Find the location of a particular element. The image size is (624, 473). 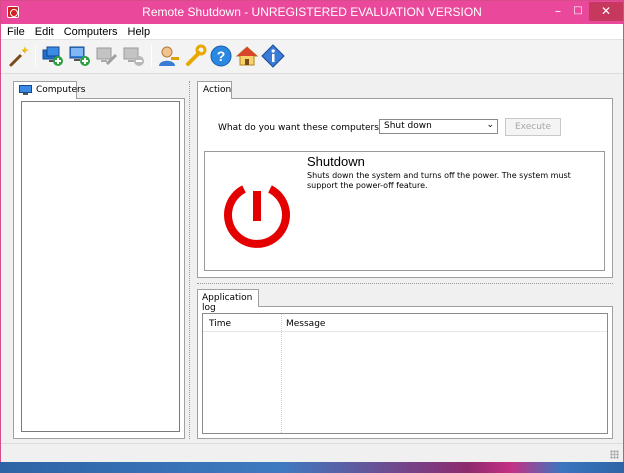

edit-computer-icon is located at coordinates (107, 56).